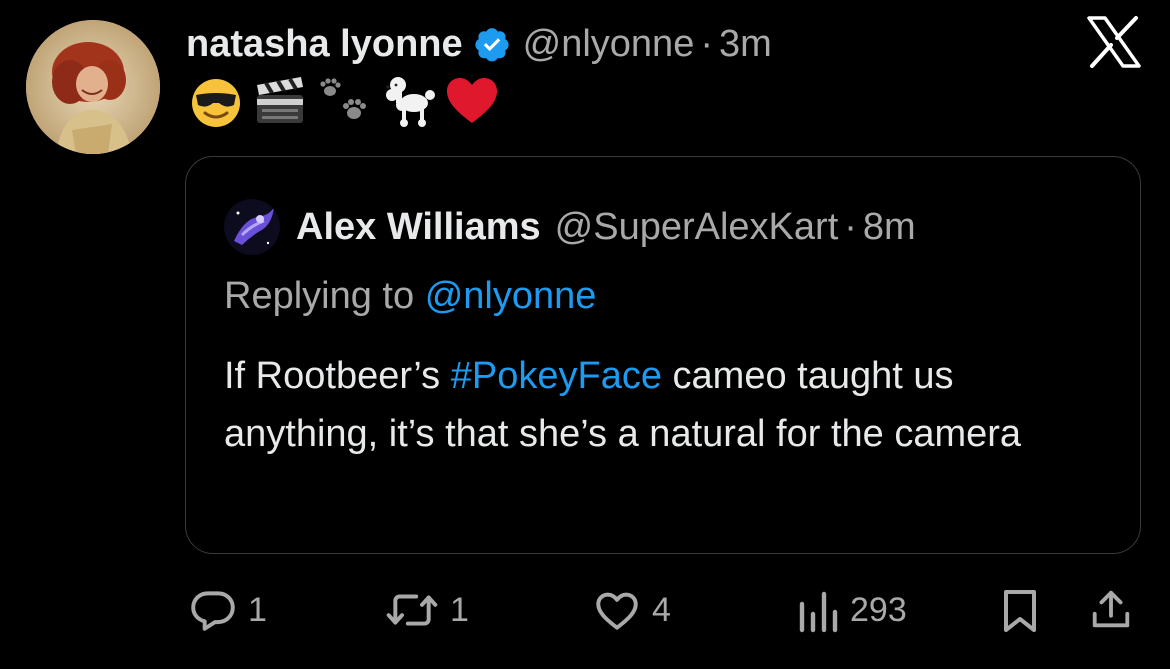  What do you see at coordinates (617, 610) in the screenshot?
I see `heart-icon` at bounding box center [617, 610].